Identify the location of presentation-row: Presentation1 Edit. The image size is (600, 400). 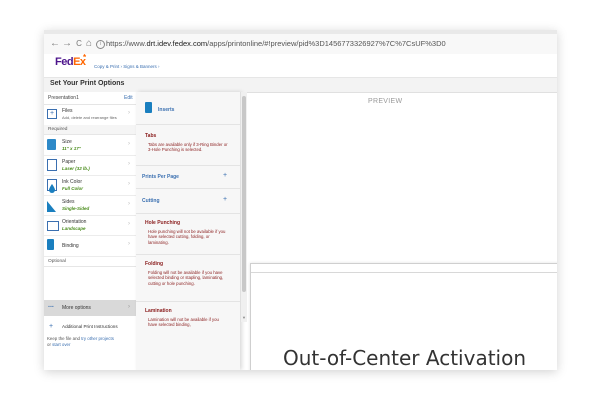
(90, 98).